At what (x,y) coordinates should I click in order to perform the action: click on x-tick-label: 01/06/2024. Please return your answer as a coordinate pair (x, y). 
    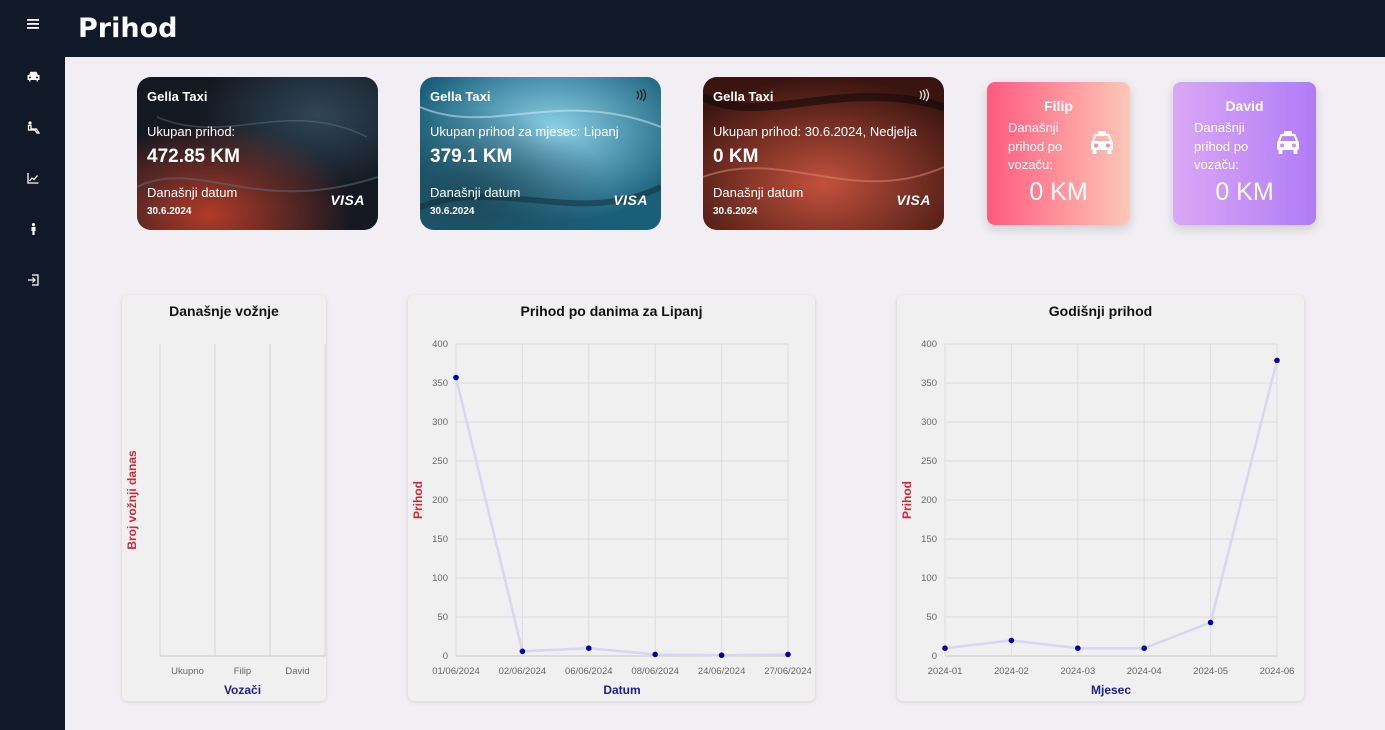
    Looking at the image, I should click on (456, 671).